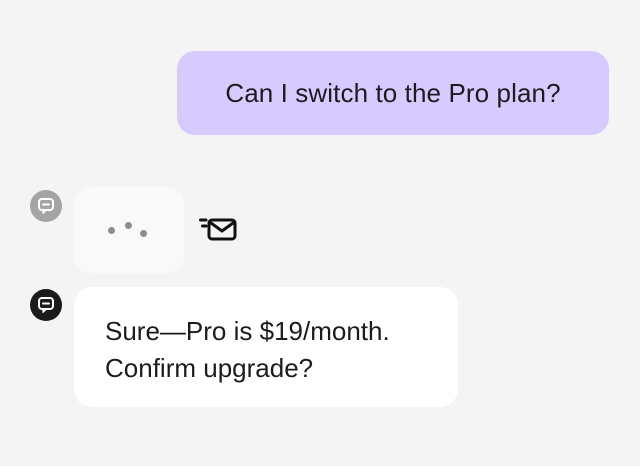  Describe the element at coordinates (247, 331) in the screenshot. I see `assistant-message-line: Sure—Pro is $19/month.` at that location.